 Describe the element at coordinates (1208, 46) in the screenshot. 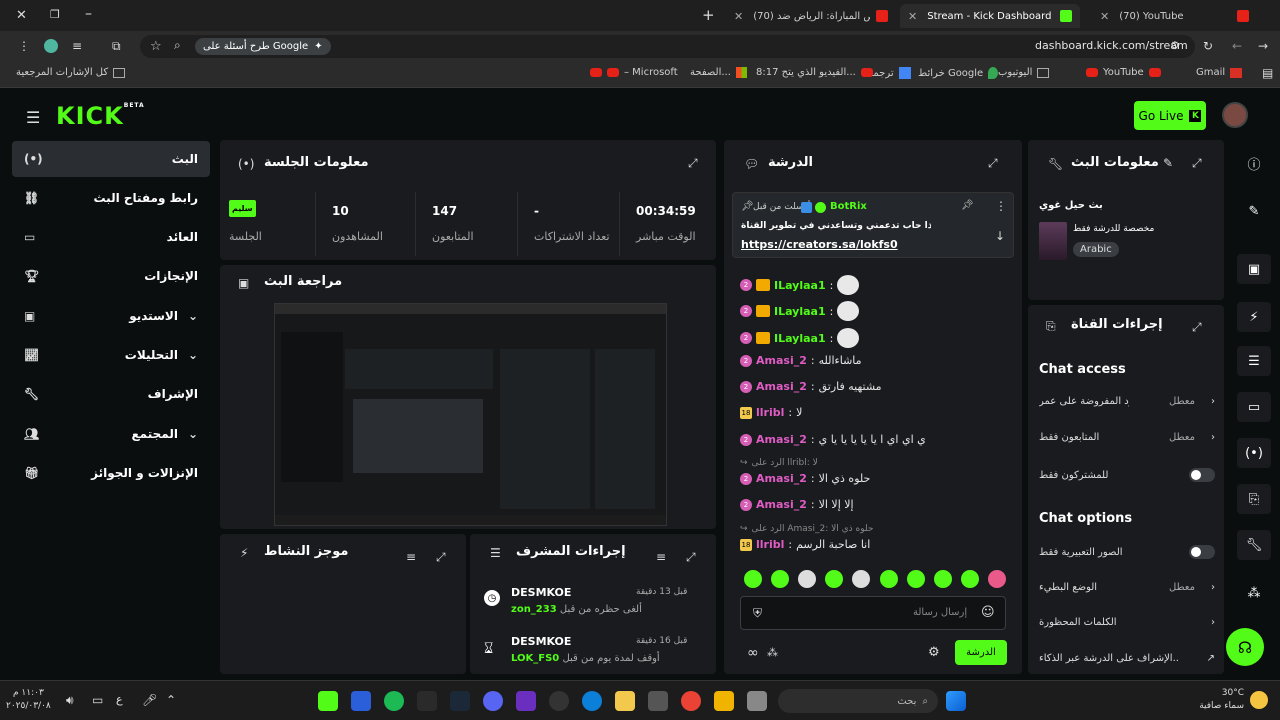

I see `reload-icon: ↻` at that location.